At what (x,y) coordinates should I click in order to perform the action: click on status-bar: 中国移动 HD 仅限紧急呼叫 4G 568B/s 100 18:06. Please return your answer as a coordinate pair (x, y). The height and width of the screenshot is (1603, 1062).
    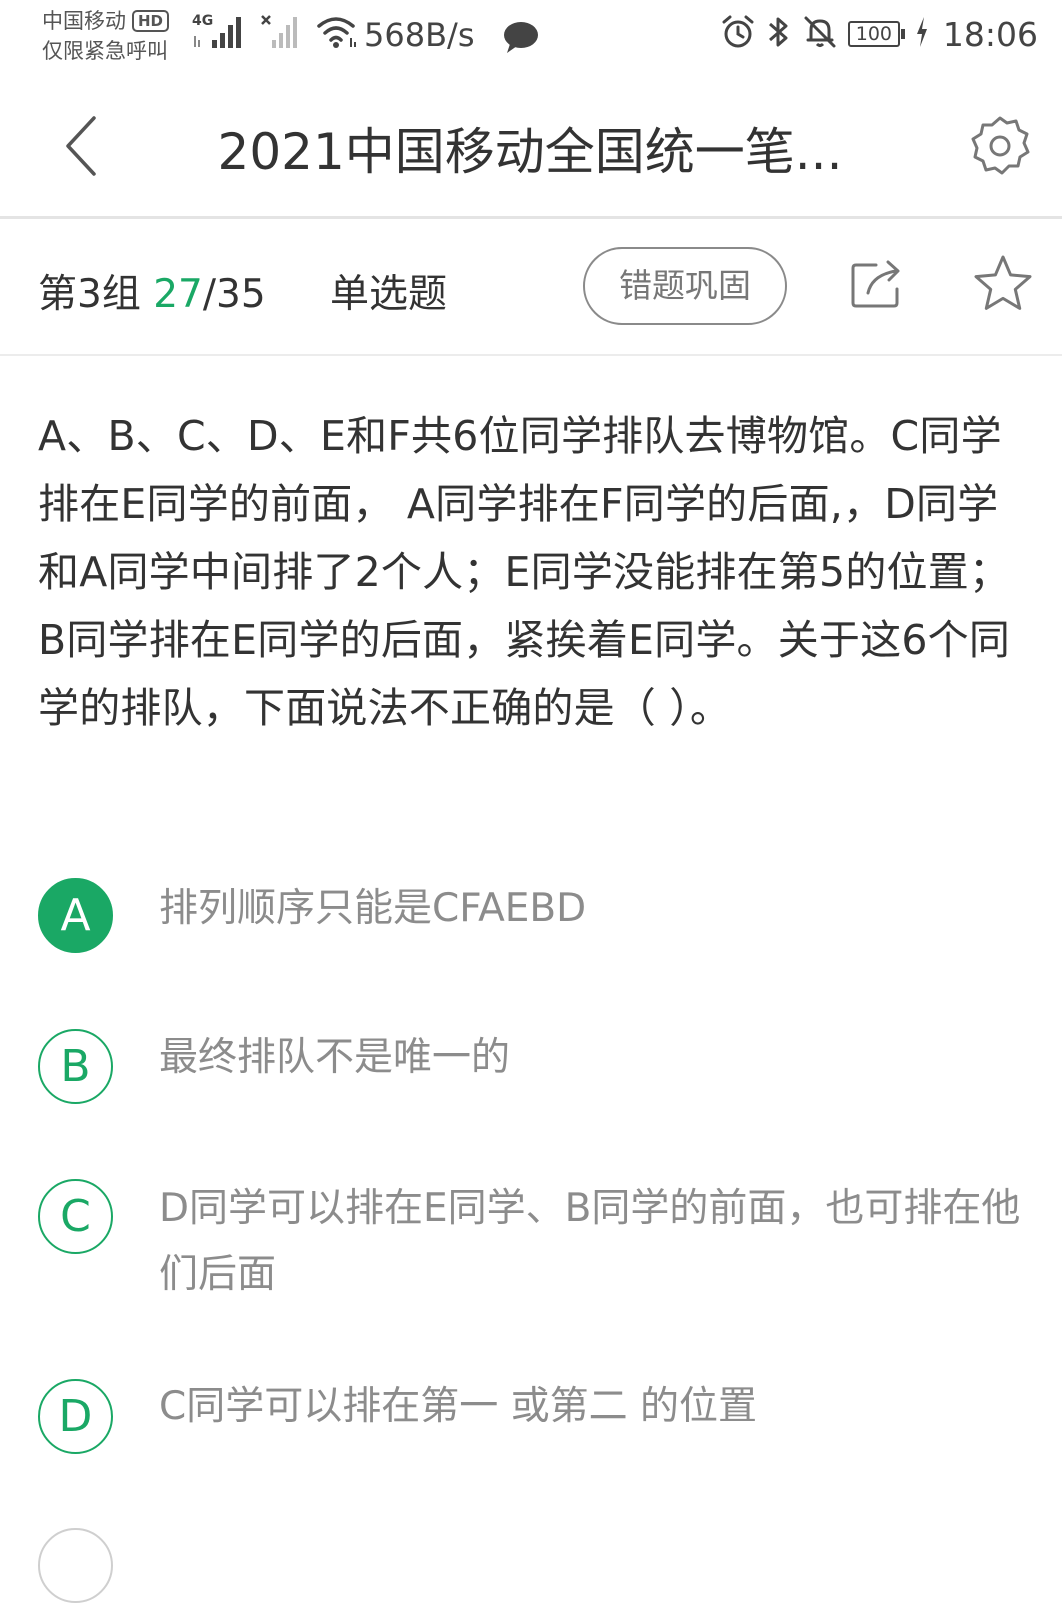
    Looking at the image, I should click on (531, 39).